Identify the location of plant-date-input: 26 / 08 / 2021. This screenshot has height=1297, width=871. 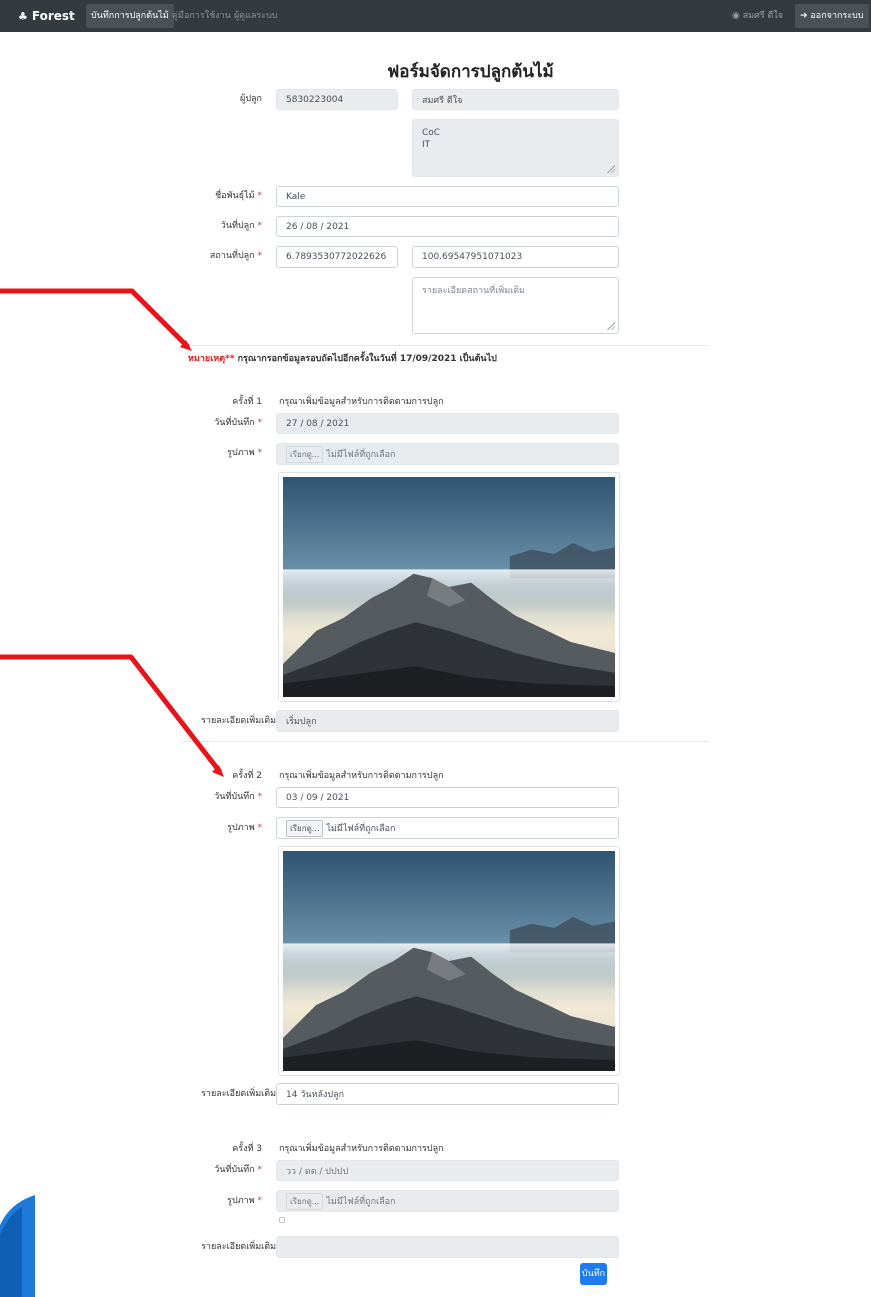
(447, 226).